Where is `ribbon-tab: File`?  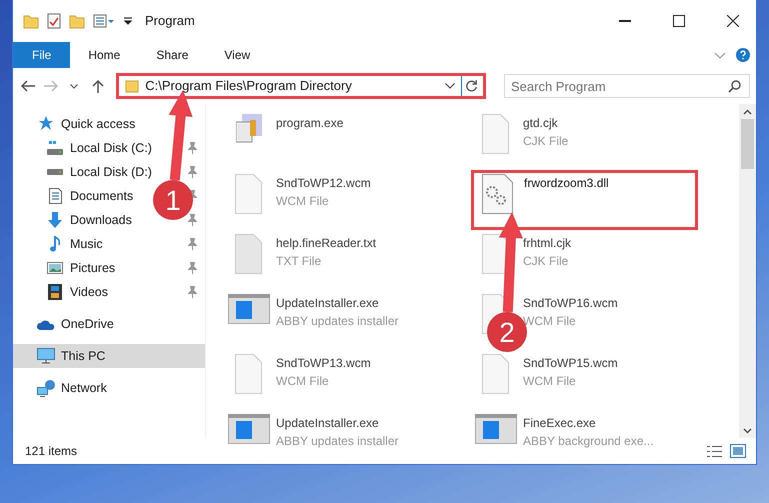 ribbon-tab: File is located at coordinates (41, 55).